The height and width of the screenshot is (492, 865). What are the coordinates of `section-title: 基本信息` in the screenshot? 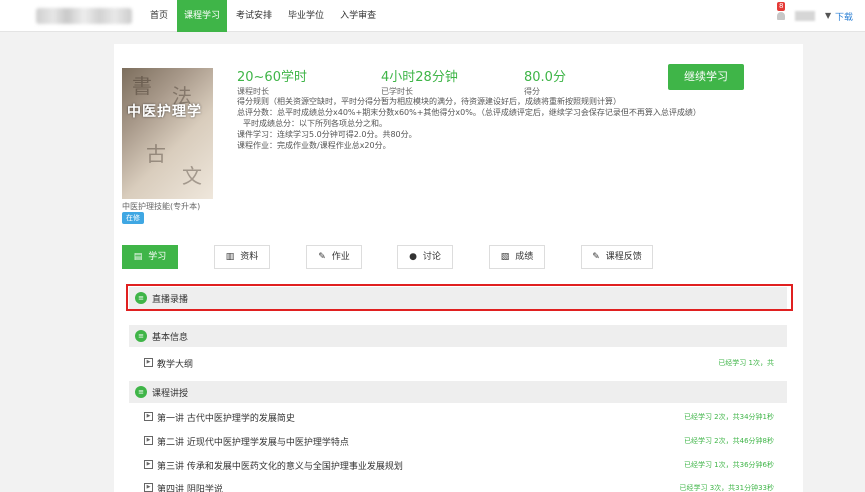 It's located at (170, 338).